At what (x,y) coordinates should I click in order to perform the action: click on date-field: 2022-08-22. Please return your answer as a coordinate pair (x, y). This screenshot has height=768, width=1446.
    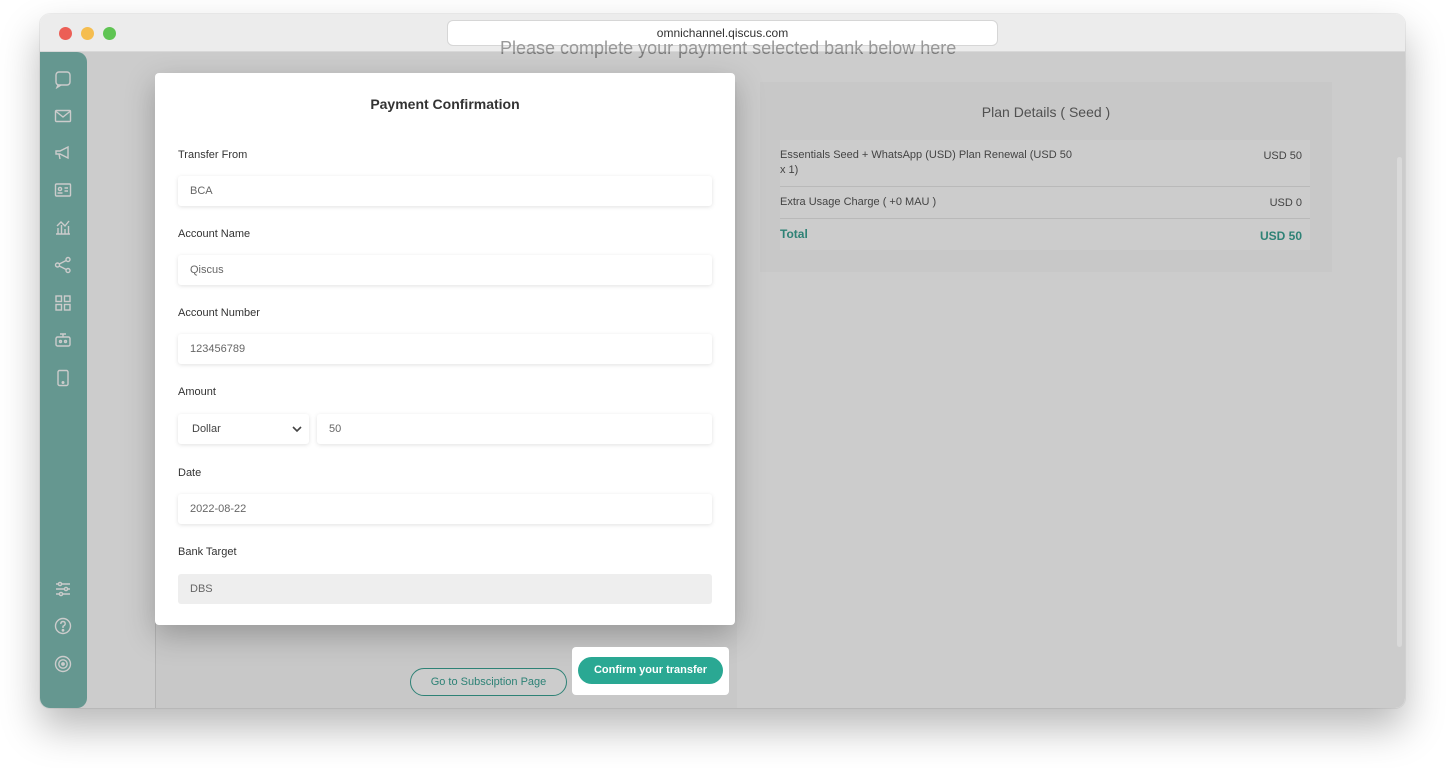
    Looking at the image, I should click on (445, 509).